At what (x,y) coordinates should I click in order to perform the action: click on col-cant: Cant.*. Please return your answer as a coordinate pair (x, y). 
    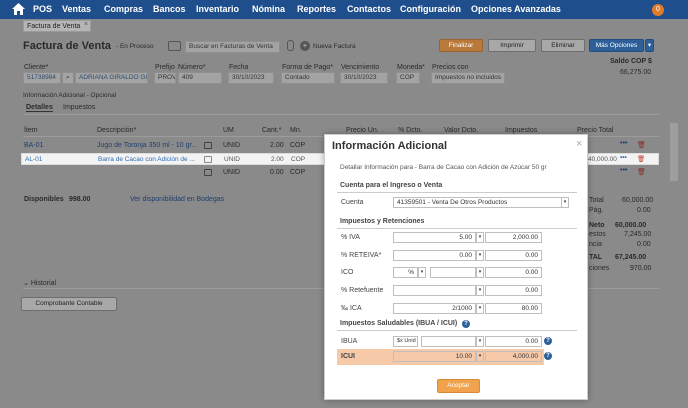
    Looking at the image, I should click on (272, 130).